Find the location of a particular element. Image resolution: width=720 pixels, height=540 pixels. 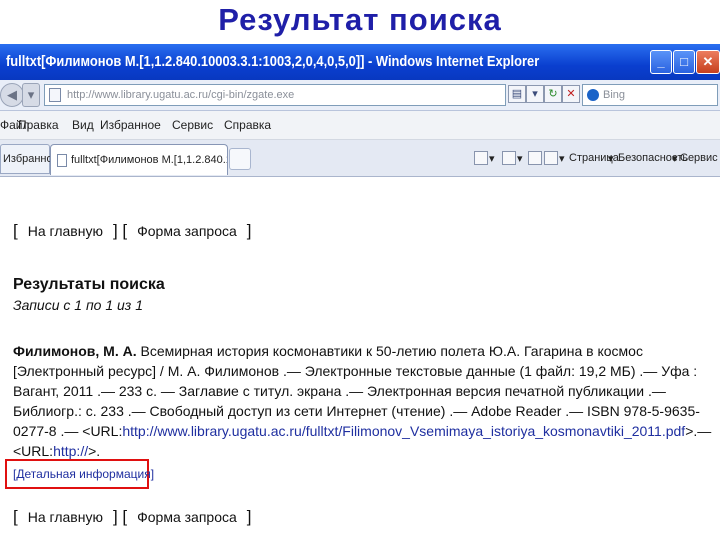

menu-view: Вид is located at coordinates (83, 125).